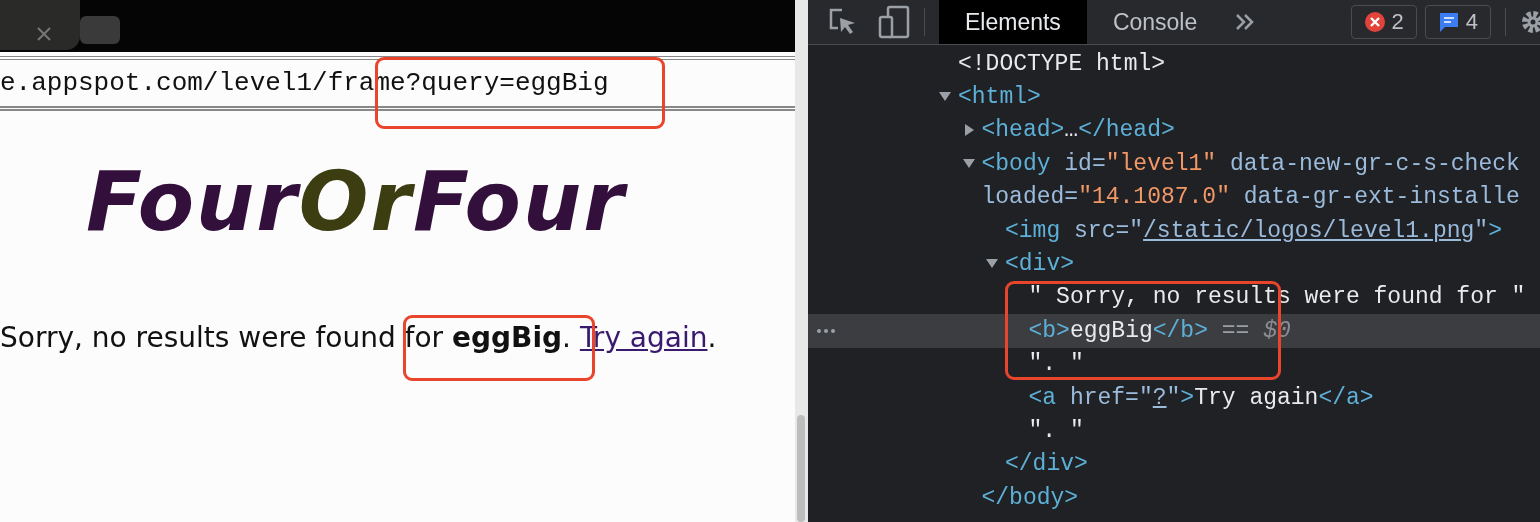  What do you see at coordinates (1201, 397) in the screenshot?
I see `code-line: <a href="?">Try again</a>` at bounding box center [1201, 397].